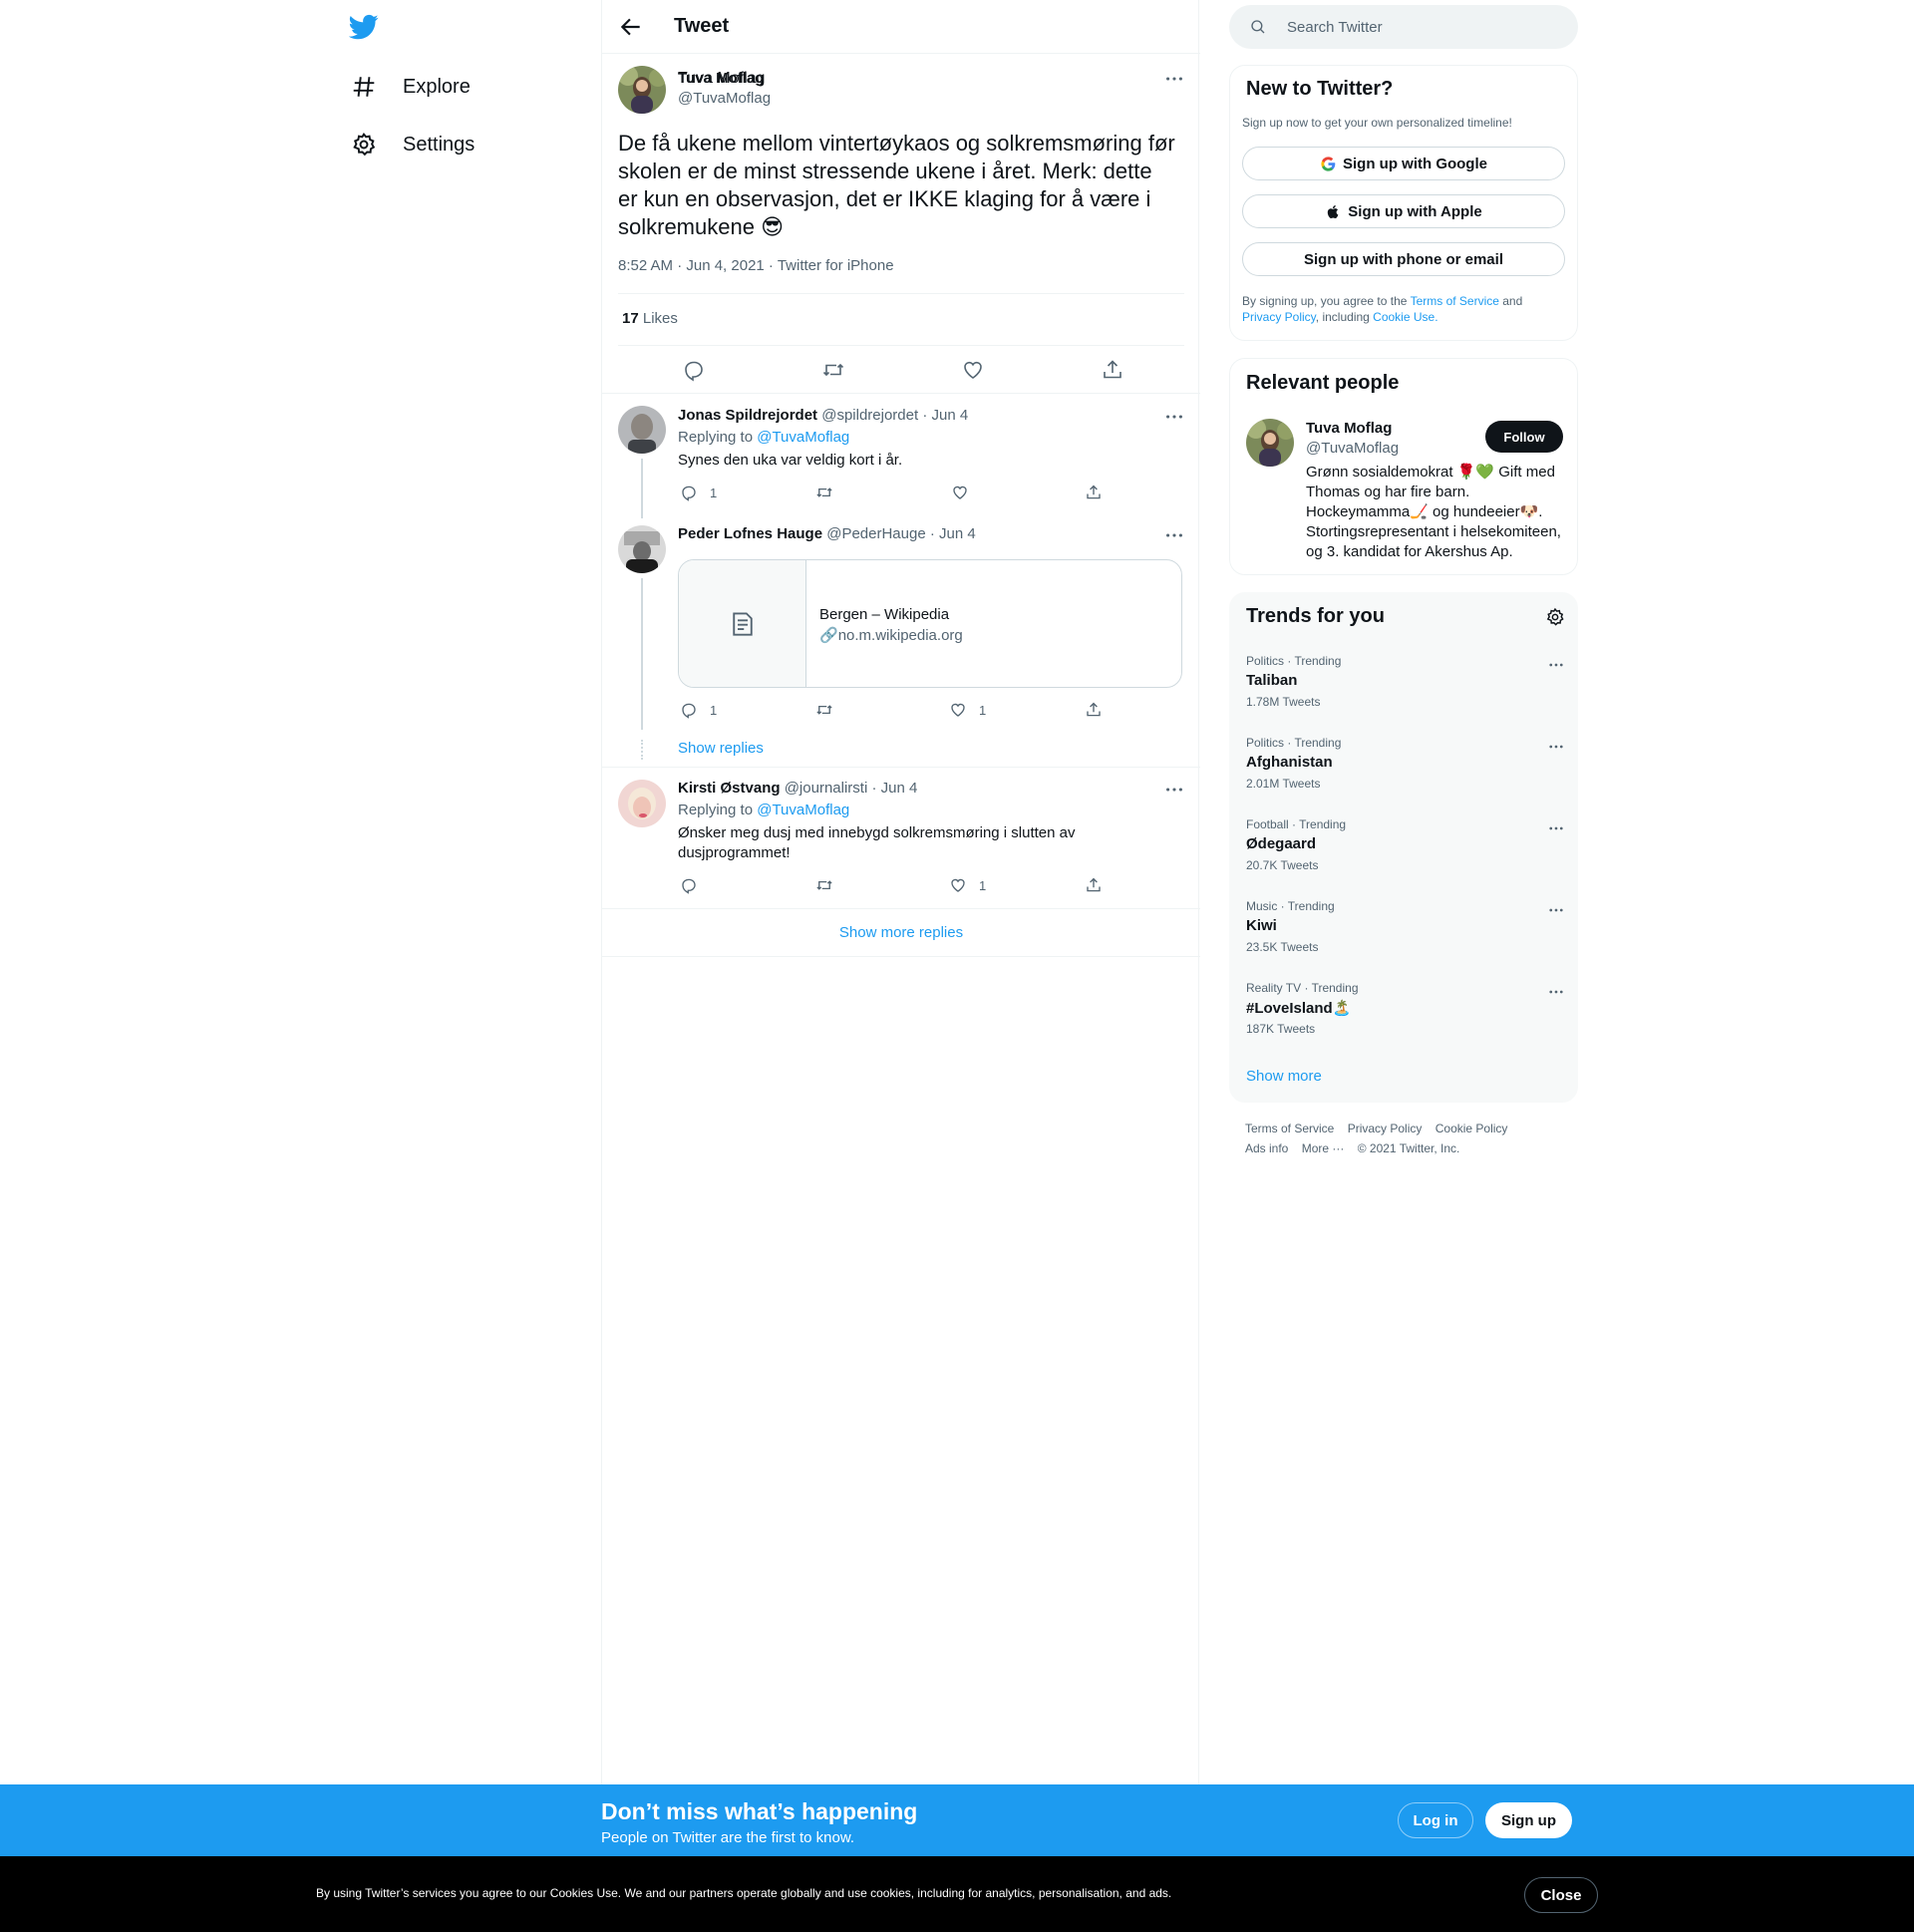  I want to click on twitter-logo-icon, so click(363, 27).